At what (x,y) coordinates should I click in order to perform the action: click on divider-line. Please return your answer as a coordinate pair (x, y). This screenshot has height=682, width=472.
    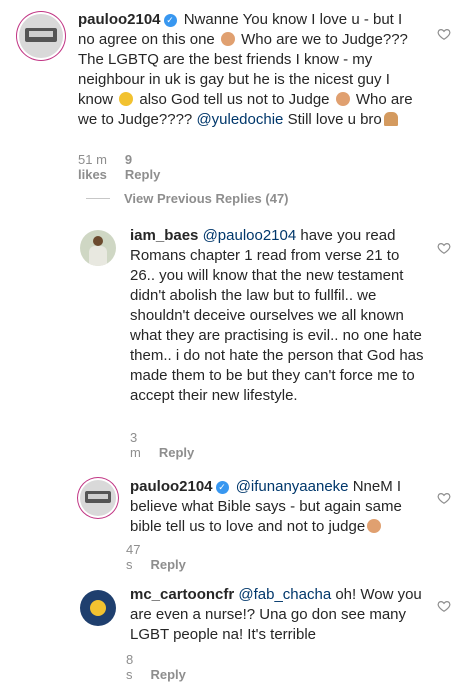
    Looking at the image, I should click on (98, 198).